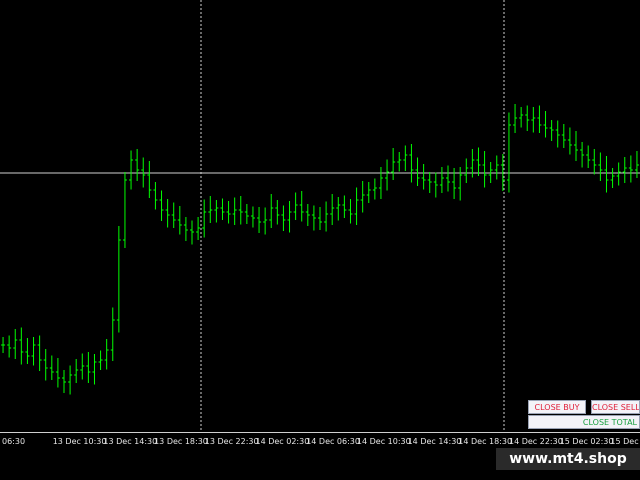  I want to click on time-axis-label: 14 Dec 02:30, so click(282, 441).